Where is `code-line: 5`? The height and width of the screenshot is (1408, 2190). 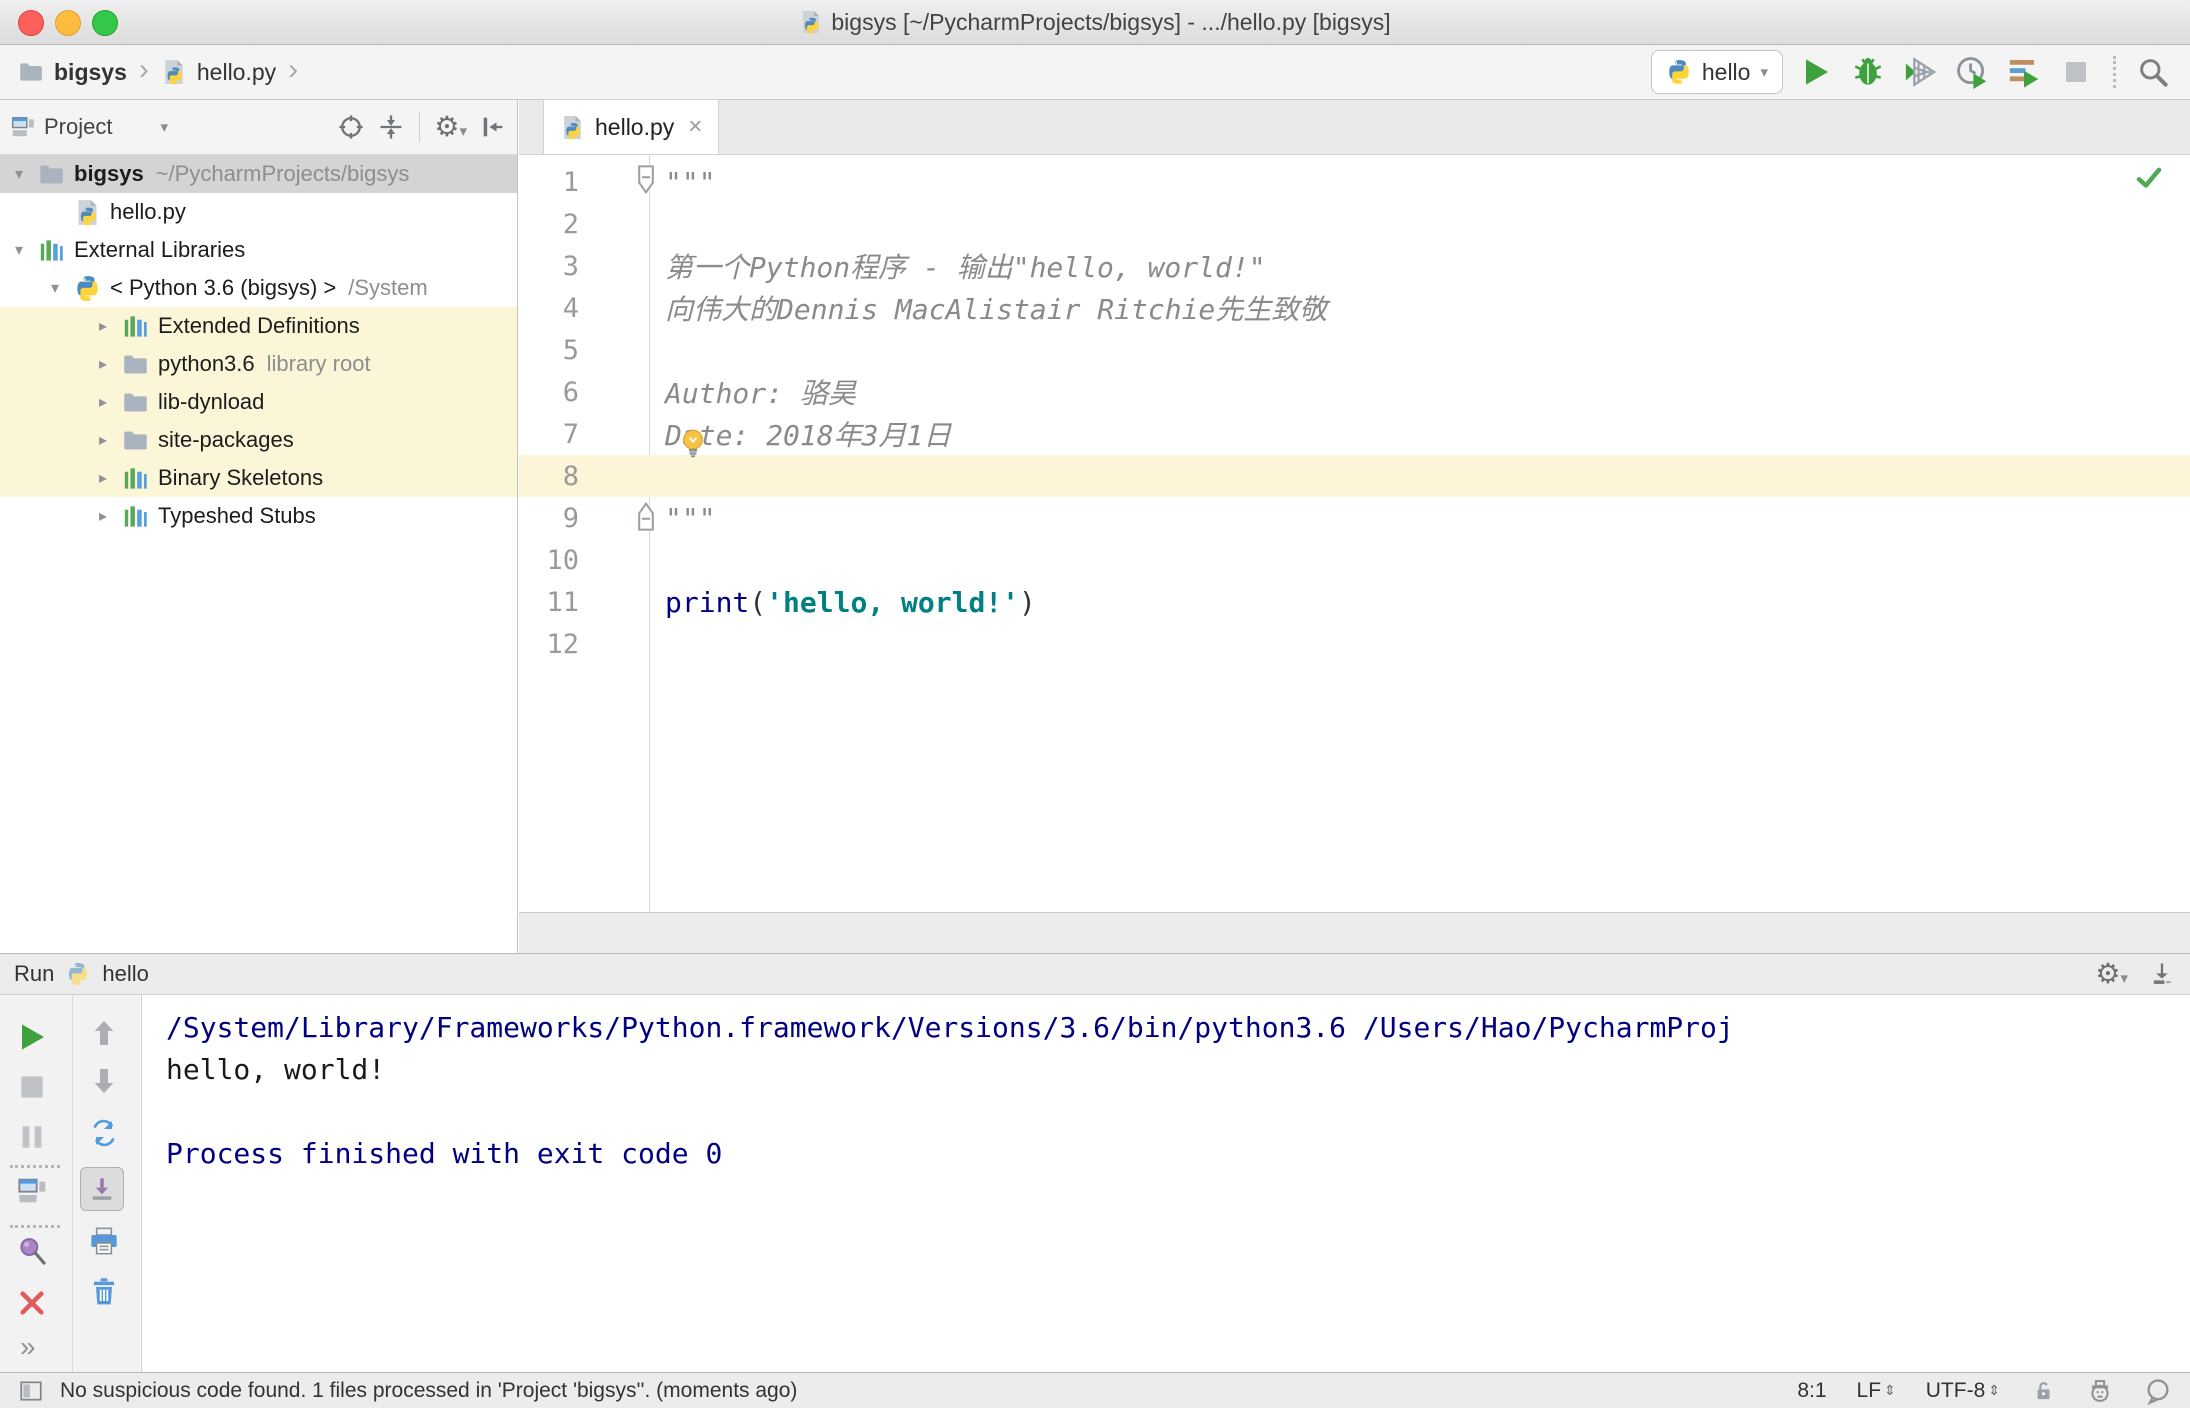
code-line: 5 is located at coordinates (570, 350).